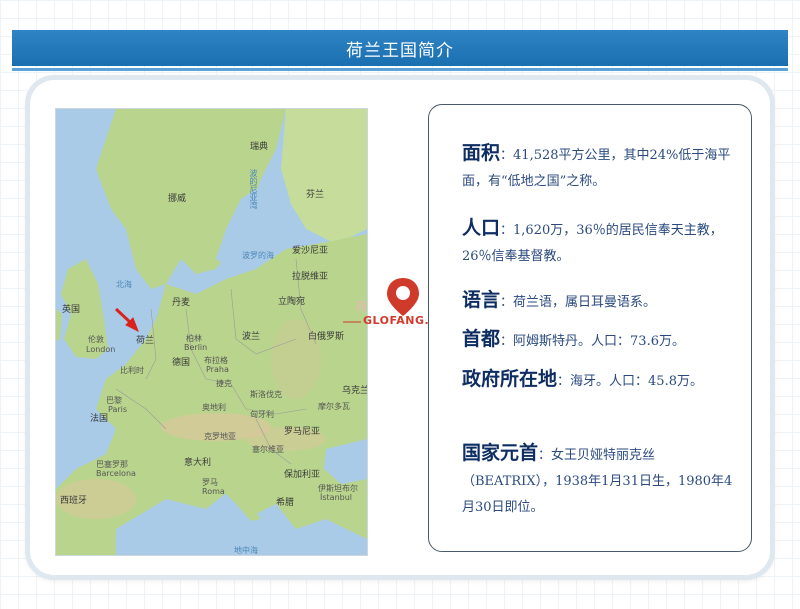  What do you see at coordinates (585, 302) in the screenshot?
I see `info-value-language: 荷兰语，属日耳曼语系。` at bounding box center [585, 302].